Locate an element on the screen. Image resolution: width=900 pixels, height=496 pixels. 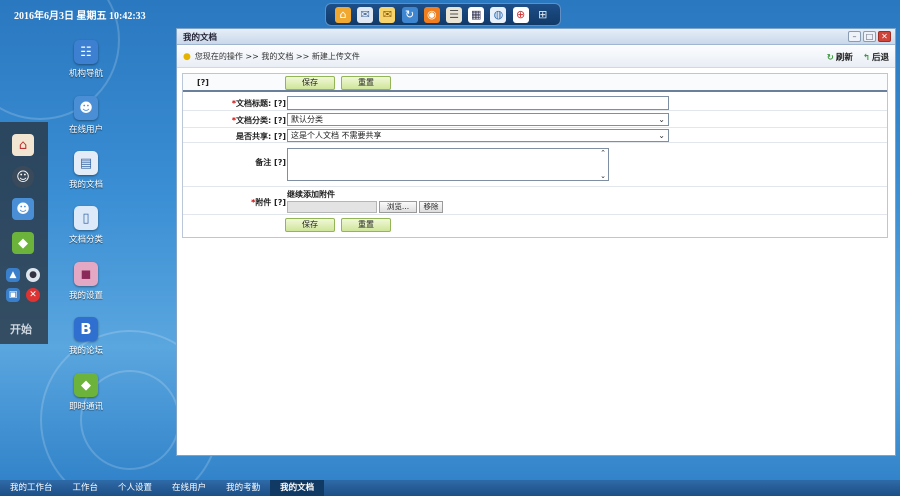
form-row-category: *文档分类: [?] 默认分类 ⌄ is located at coordinates (535, 119).